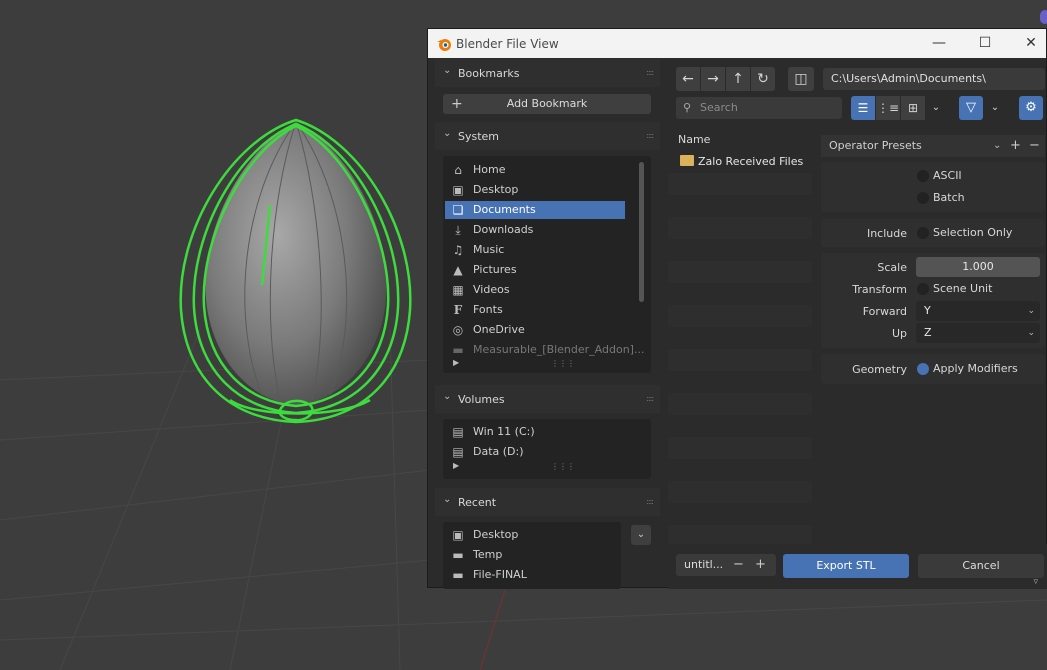  Describe the element at coordinates (535, 290) in the screenshot. I see `system-item-videos: ▦ Videos` at that location.